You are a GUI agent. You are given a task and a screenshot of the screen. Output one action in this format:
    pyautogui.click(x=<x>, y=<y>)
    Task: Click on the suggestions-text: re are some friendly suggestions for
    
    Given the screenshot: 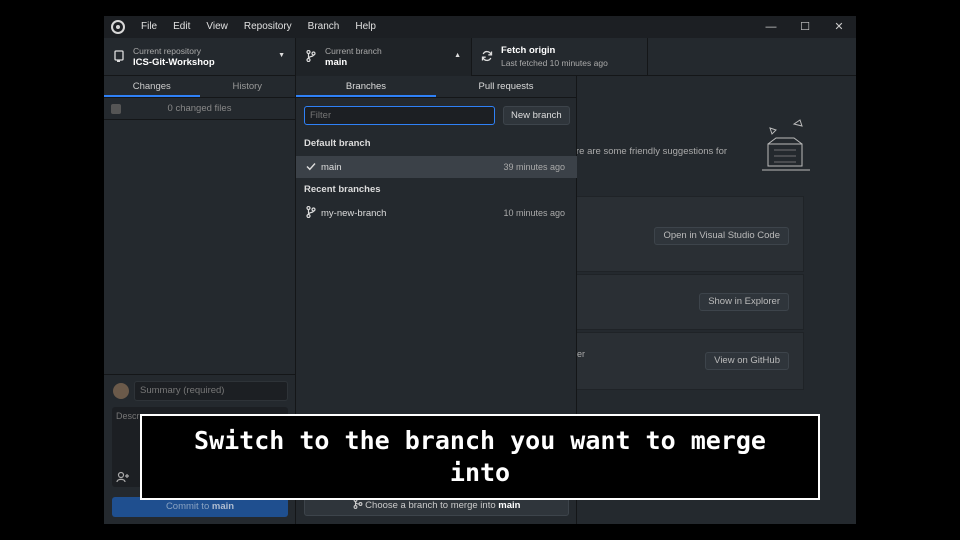 What is the action you would take?
    pyautogui.click(x=652, y=151)
    